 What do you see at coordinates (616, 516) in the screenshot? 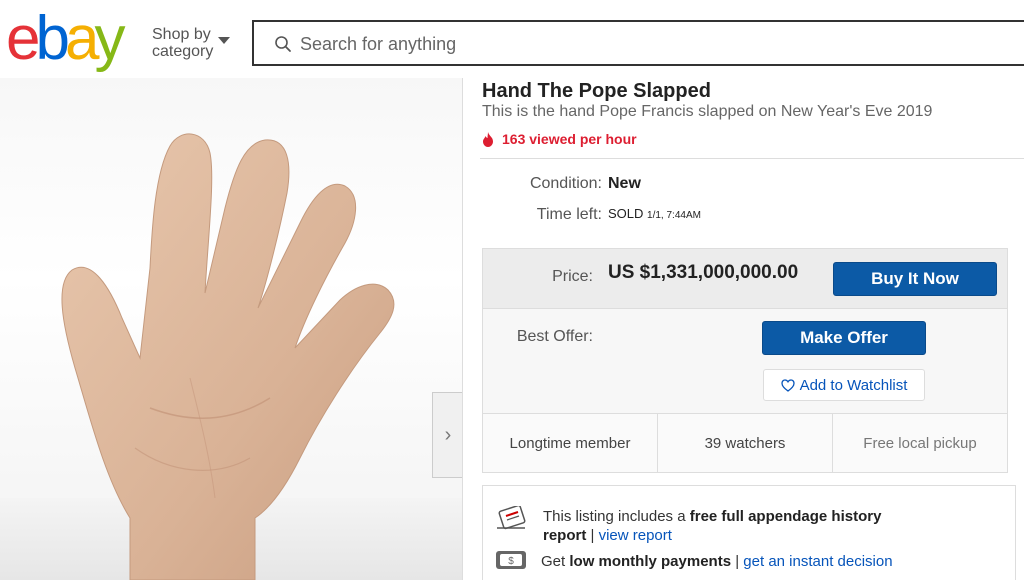
I see `history-prefix: This listing includes a` at bounding box center [616, 516].